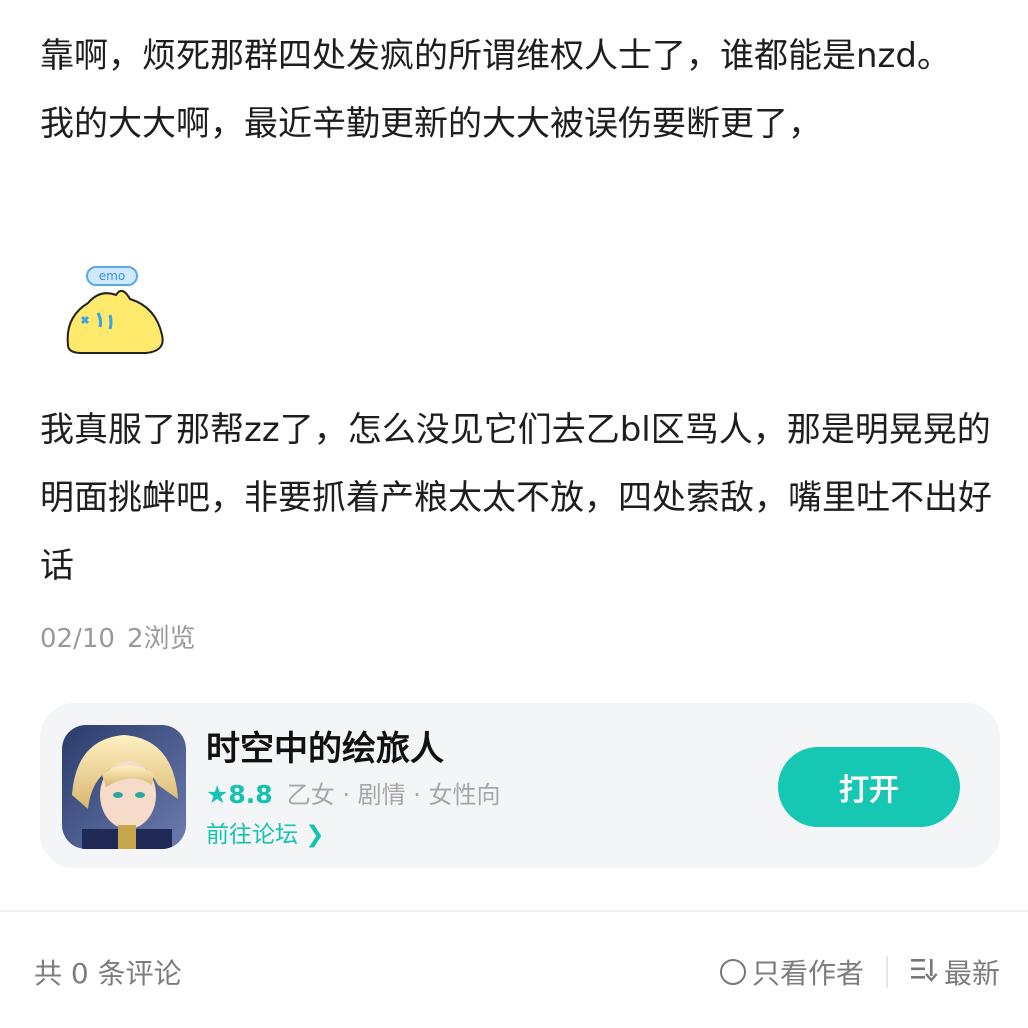 This screenshot has height=1028, width=1028. What do you see at coordinates (123, 636) in the screenshot?
I see `post-meta: 02/10 2浏览` at bounding box center [123, 636].